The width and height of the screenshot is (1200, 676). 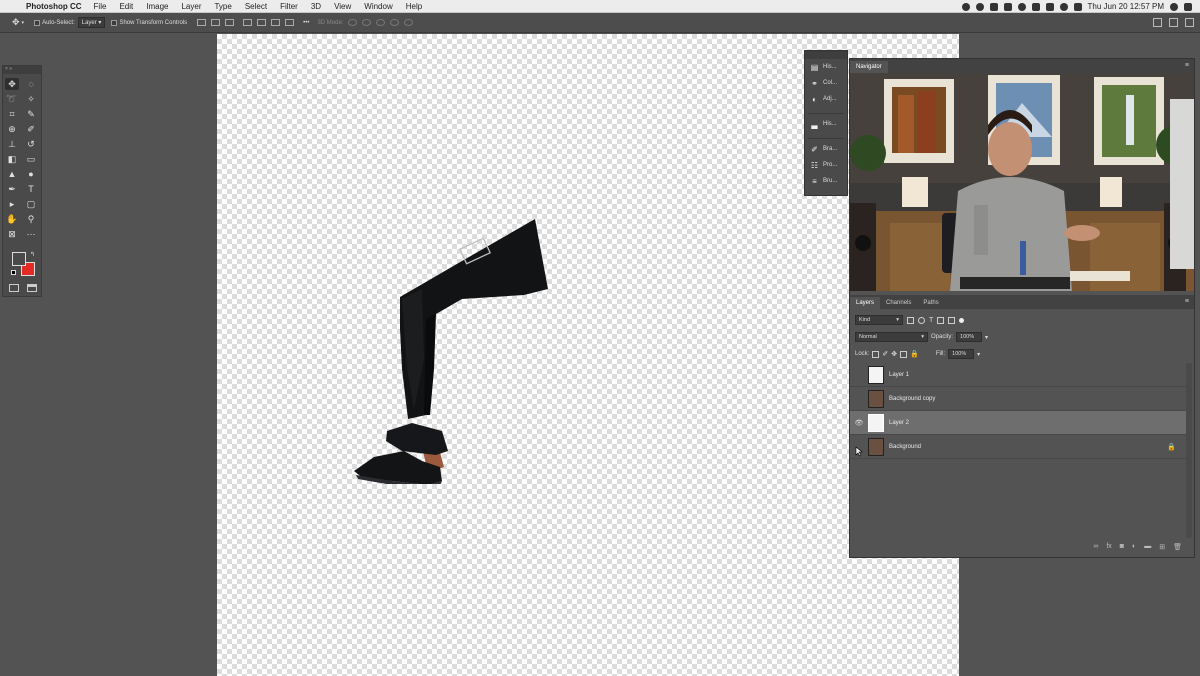 I want to click on menu-select: Select, so click(x=256, y=6).